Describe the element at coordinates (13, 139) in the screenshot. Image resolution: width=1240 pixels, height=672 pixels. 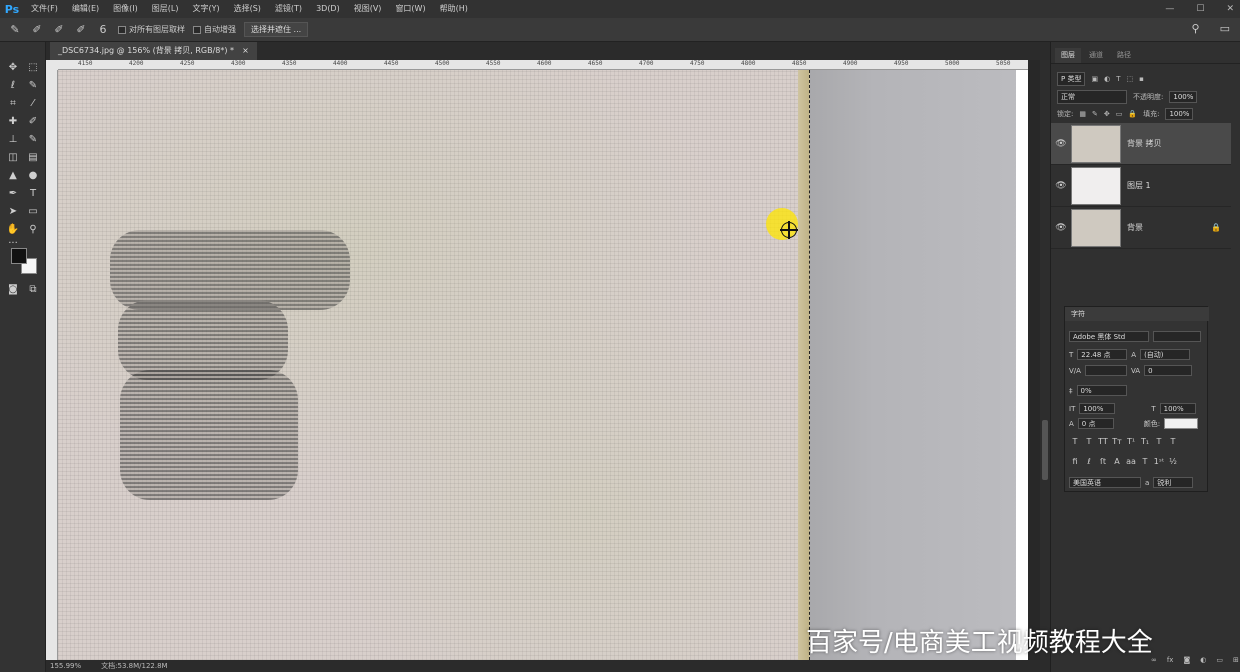
I see `clone-stamp-tool-icon: ⊥` at that location.